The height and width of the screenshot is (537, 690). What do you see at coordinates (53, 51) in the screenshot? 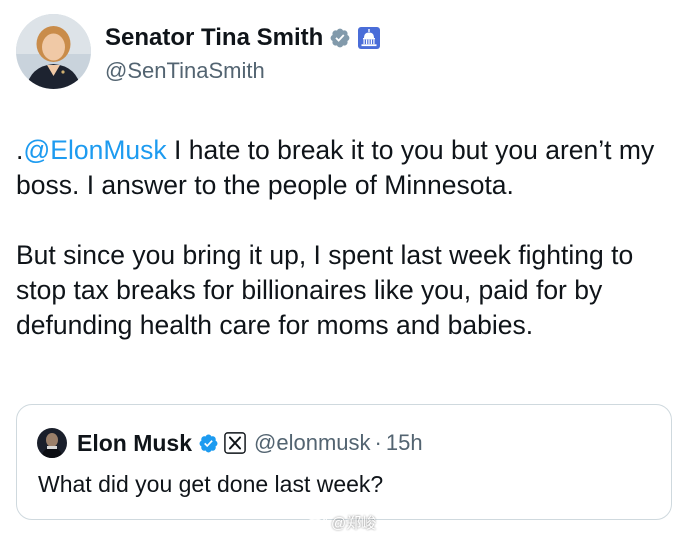
I see `author-avatar` at bounding box center [53, 51].